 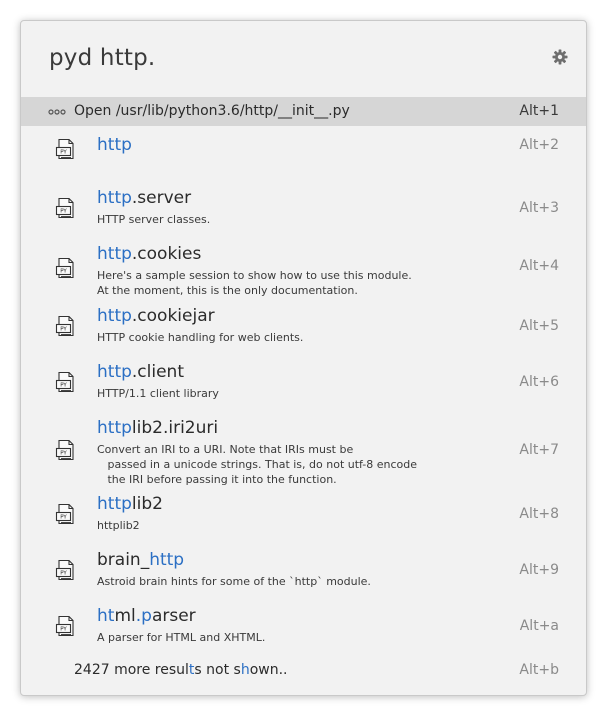 What do you see at coordinates (245, 670) in the screenshot?
I see `match-highlight: h` at bounding box center [245, 670].